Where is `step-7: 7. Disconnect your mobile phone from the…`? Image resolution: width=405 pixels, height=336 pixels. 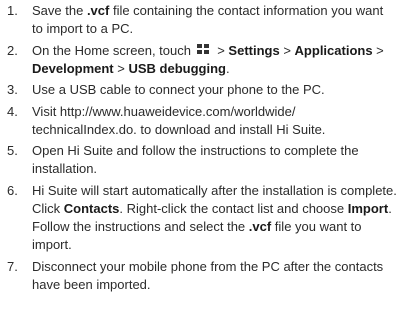
step-7: 7. Disconnect your mobile phone from the… is located at coordinates (200, 276).